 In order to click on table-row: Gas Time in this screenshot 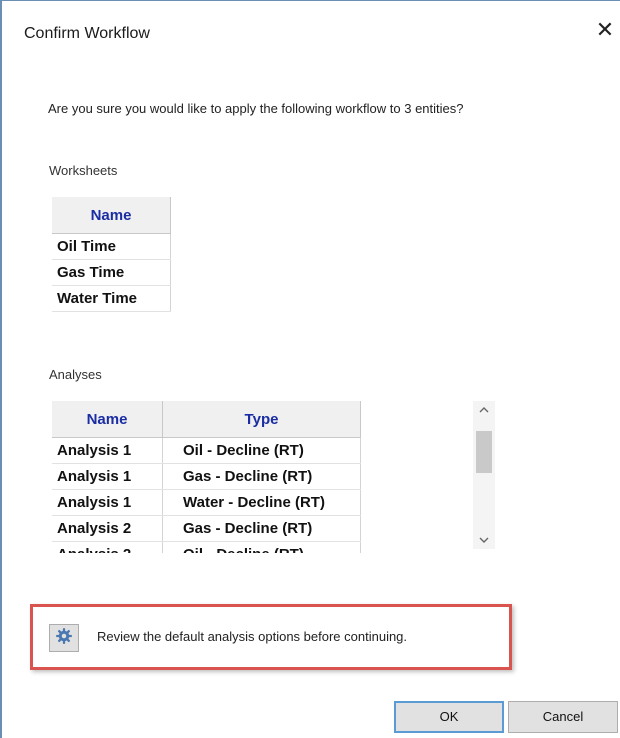, I will do `click(111, 272)`.